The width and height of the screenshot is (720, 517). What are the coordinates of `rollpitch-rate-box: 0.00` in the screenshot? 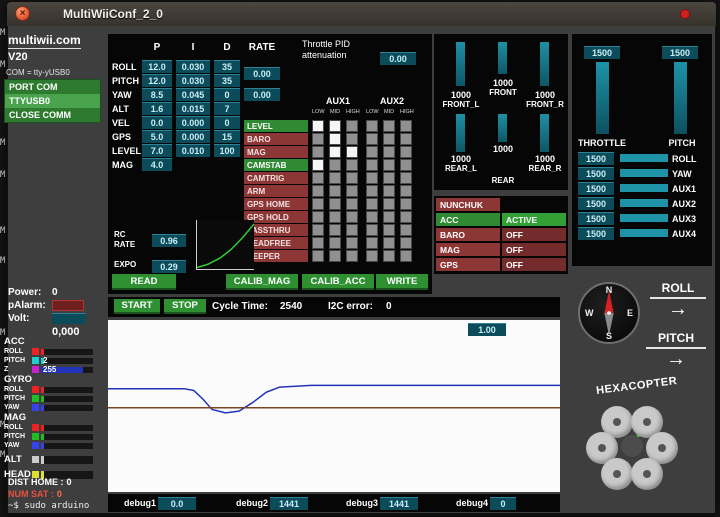 It's located at (262, 73).